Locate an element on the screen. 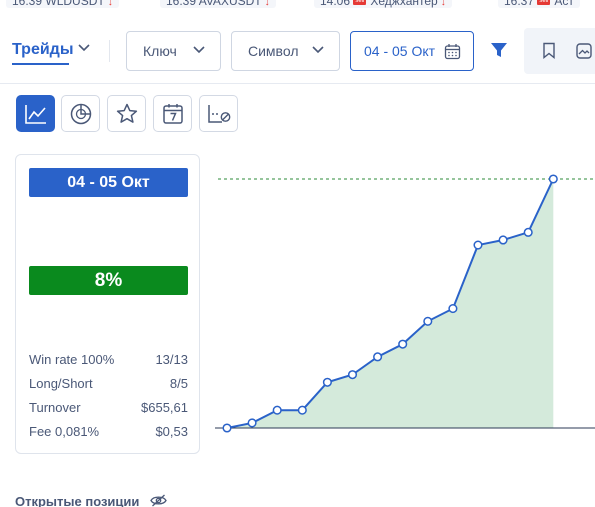 Image resolution: width=595 pixels, height=507 pixels. stat-row-winrate: Win rate 100% 13/13 is located at coordinates (108, 360).